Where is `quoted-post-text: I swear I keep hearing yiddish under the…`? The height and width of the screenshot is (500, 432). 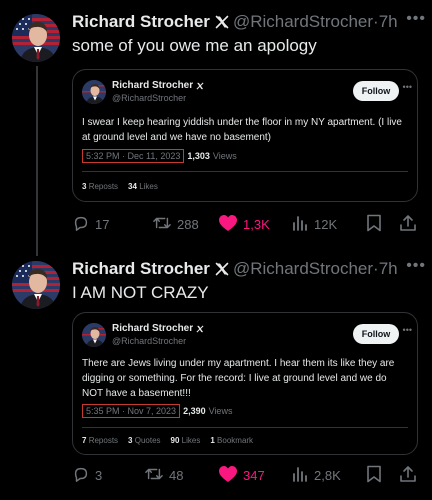
quoted-post-text: I swear I keep hearing yiddish under the… is located at coordinates (242, 130).